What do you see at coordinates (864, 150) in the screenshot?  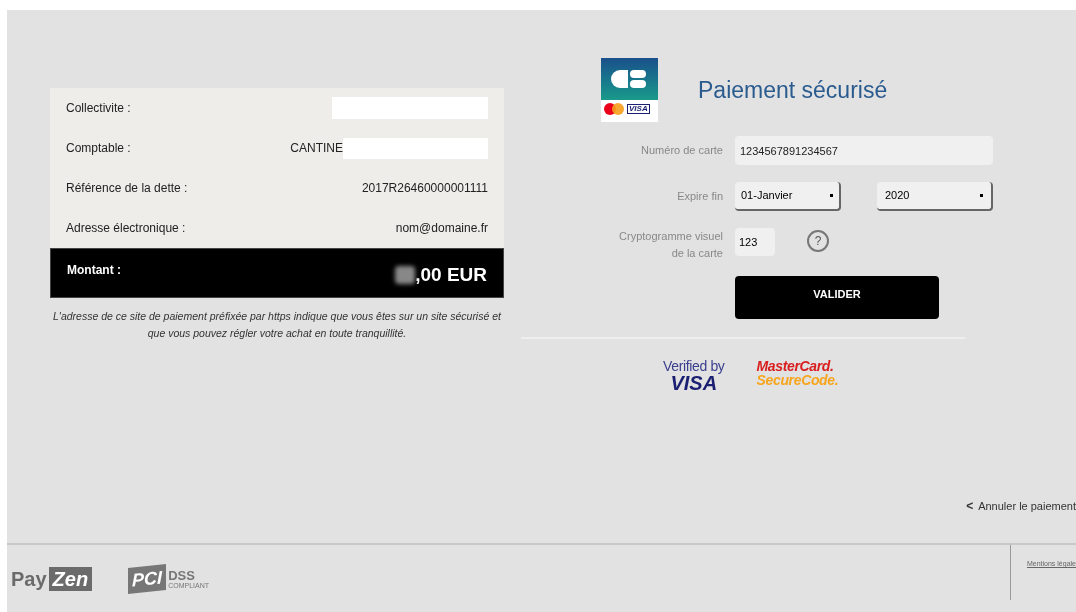 I see `card-number-field: 1234567891234567` at bounding box center [864, 150].